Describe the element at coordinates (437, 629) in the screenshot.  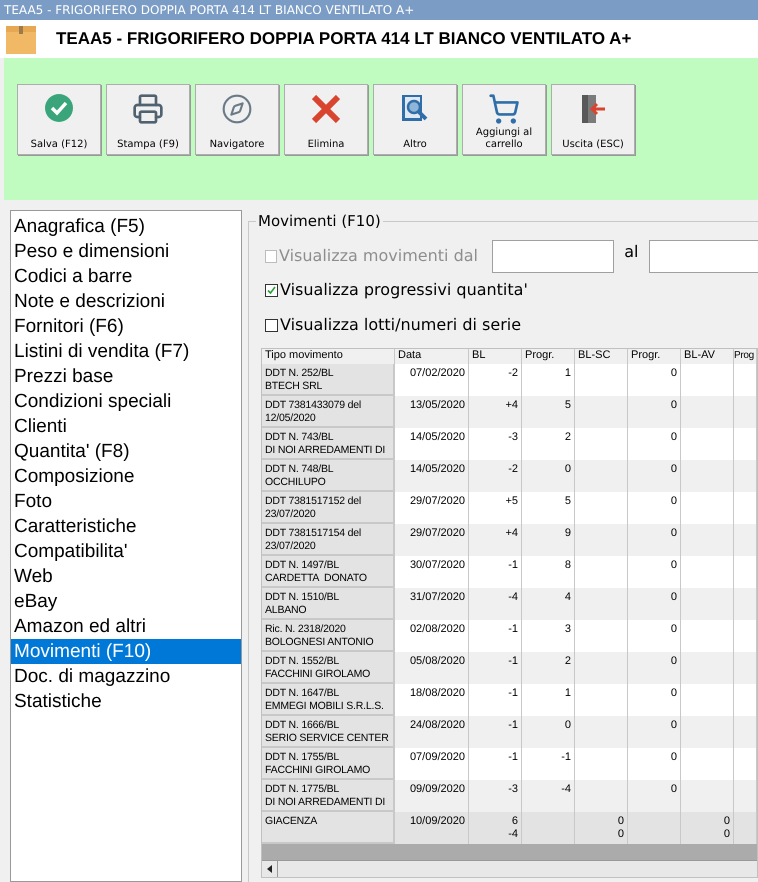
I see `cell-text: 02/08/2020` at that location.